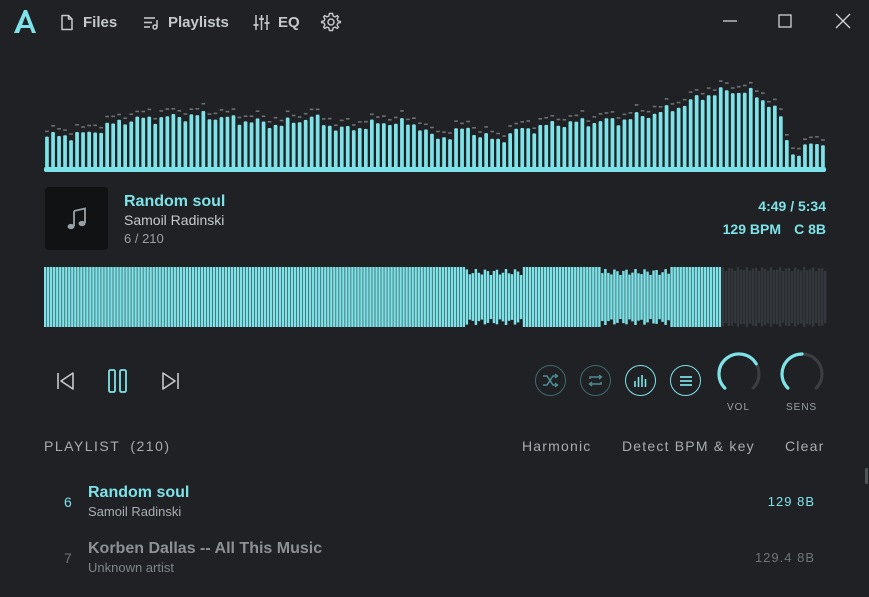  What do you see at coordinates (640, 380) in the screenshot?
I see `visualizer-button` at bounding box center [640, 380].